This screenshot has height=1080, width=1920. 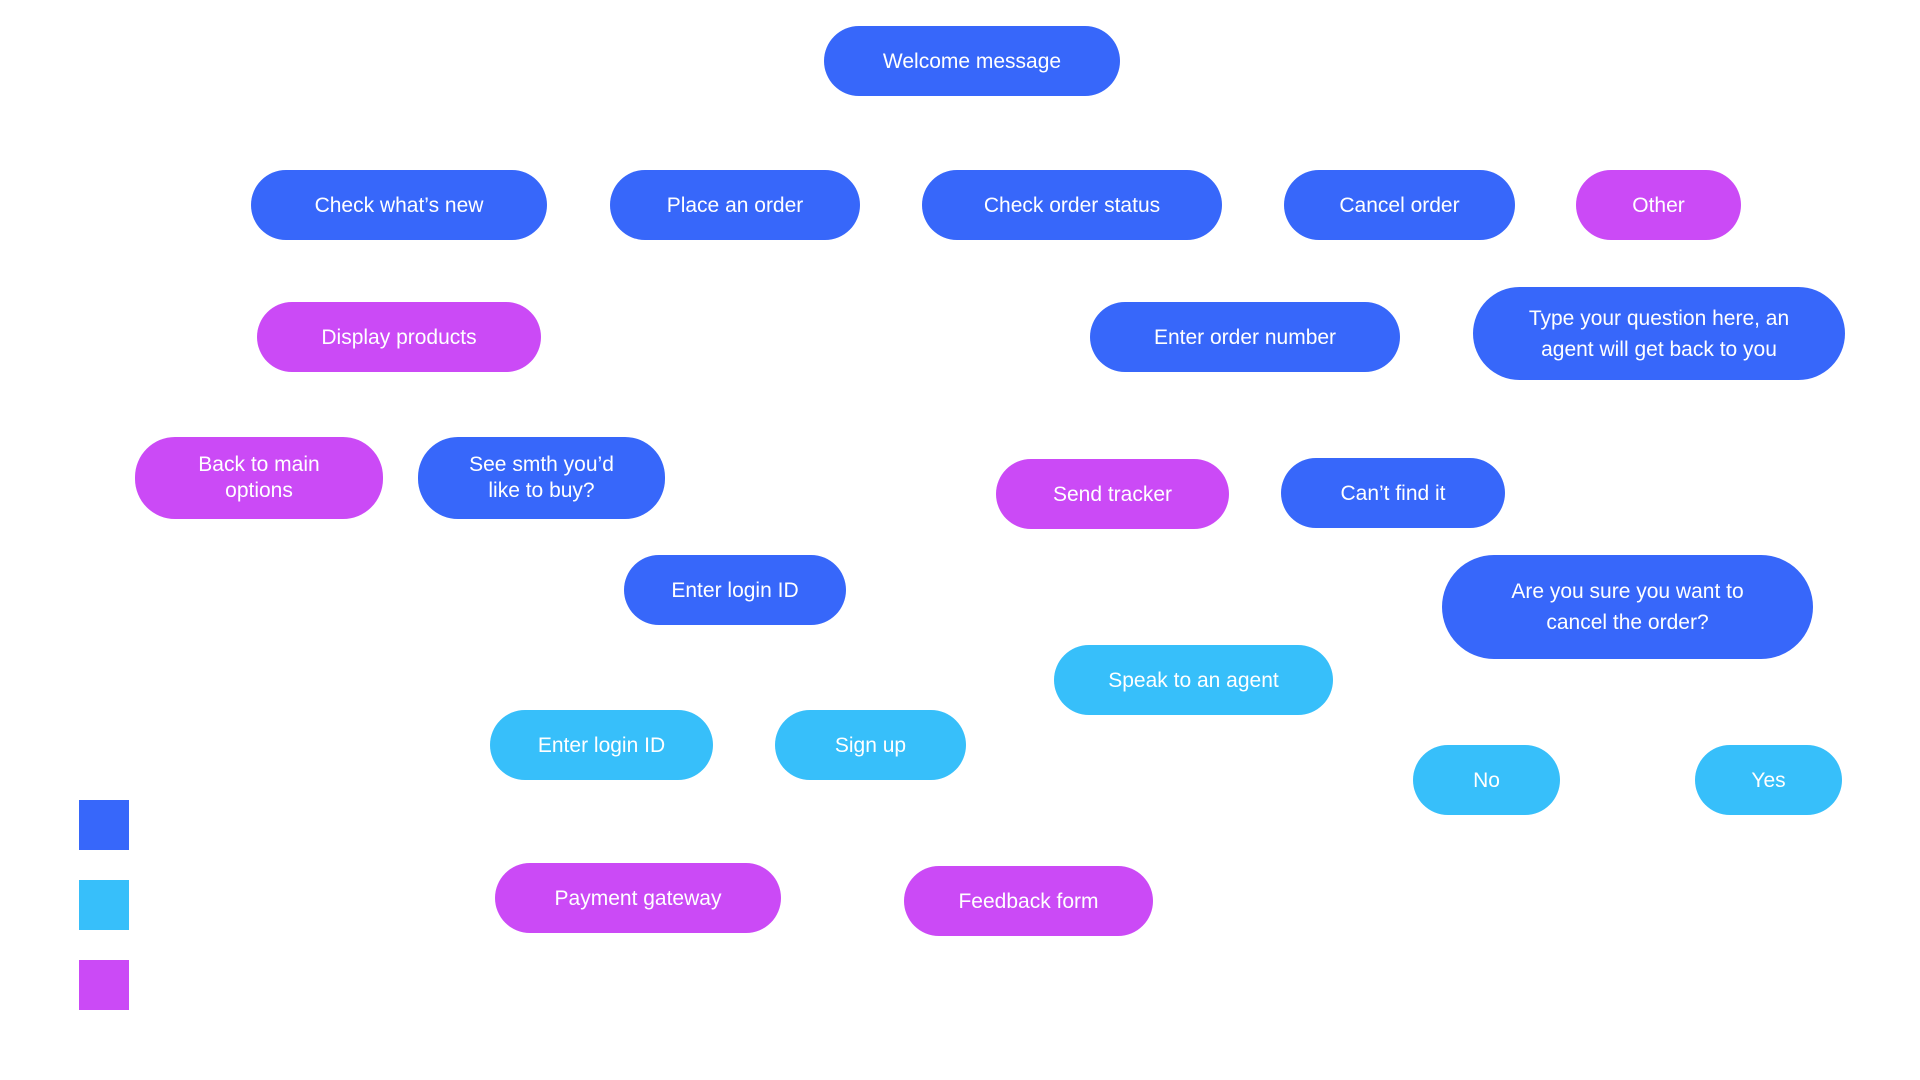 What do you see at coordinates (1393, 493) in the screenshot?
I see `node-cant-find-it: Can’t find it` at bounding box center [1393, 493].